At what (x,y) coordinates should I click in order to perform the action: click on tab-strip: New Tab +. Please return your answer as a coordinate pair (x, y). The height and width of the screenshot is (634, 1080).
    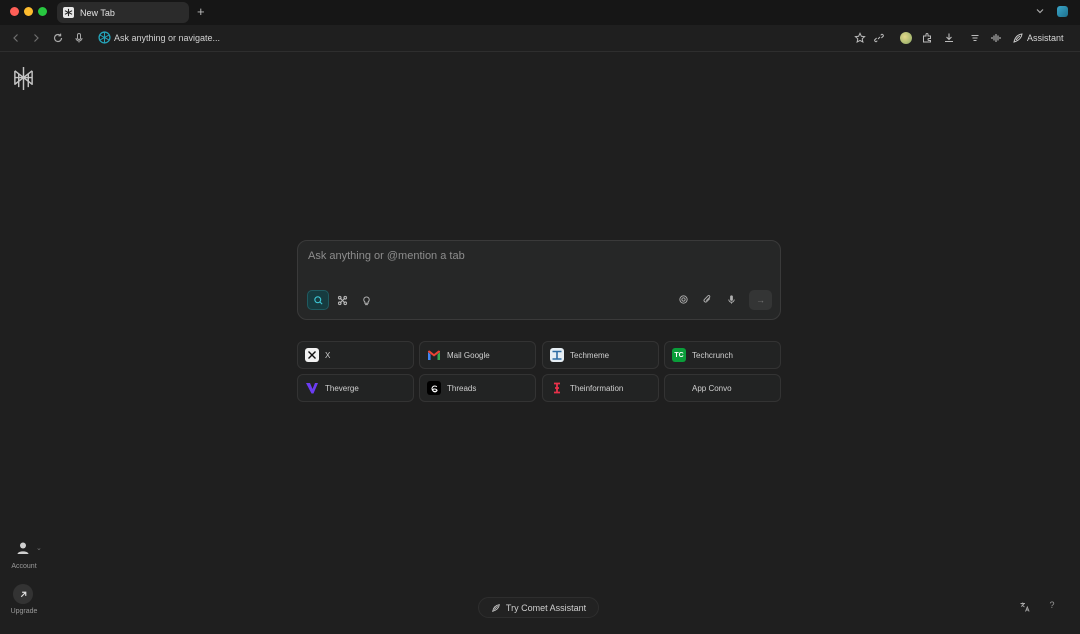
    Looking at the image, I should click on (540, 12).